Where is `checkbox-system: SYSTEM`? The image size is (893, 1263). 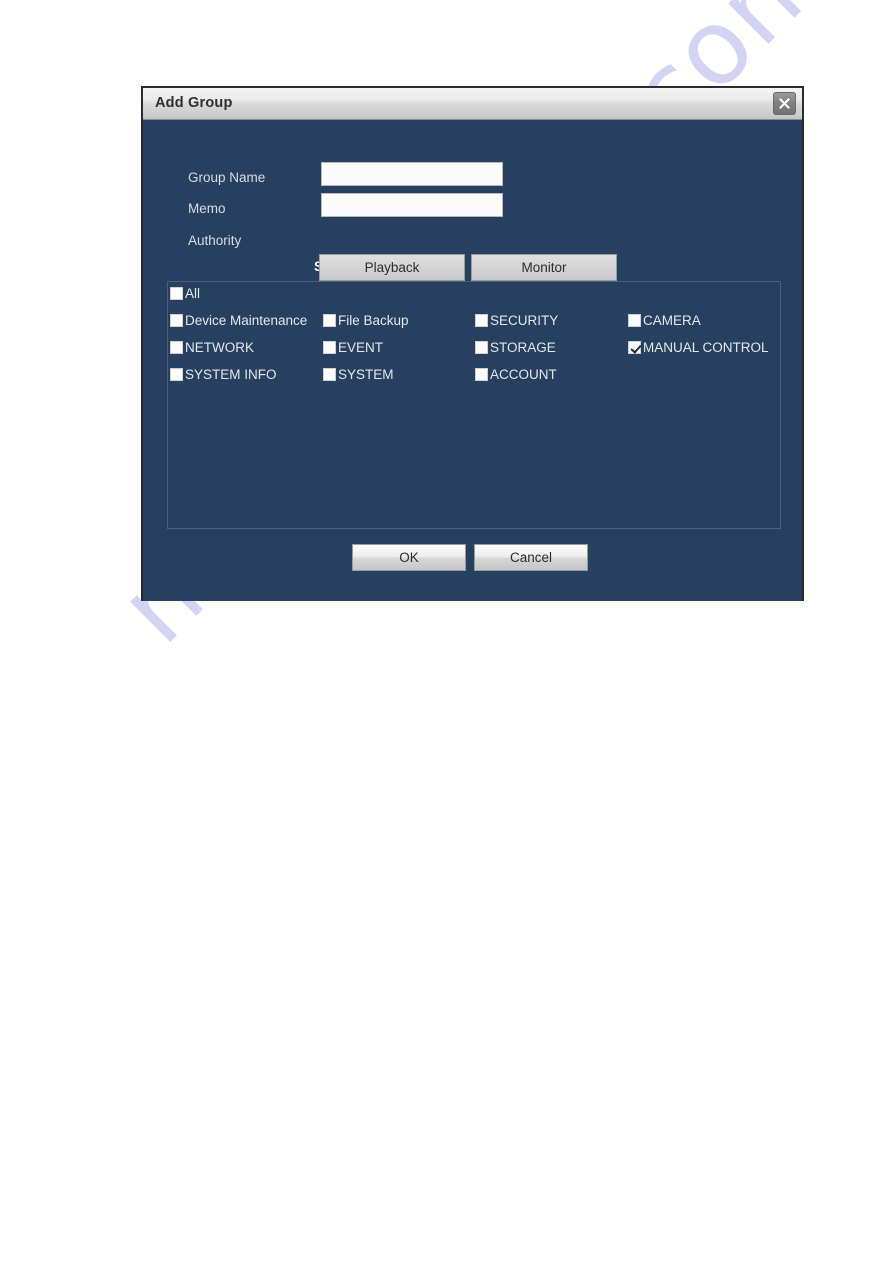 checkbox-system: SYSTEM is located at coordinates (358, 375).